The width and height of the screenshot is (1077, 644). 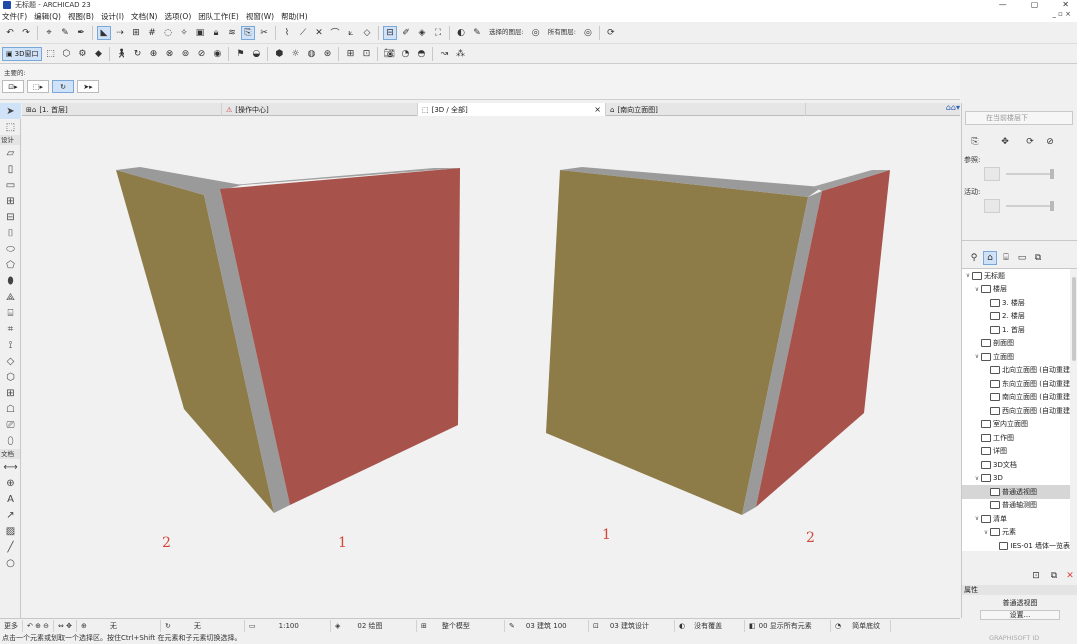 I want to click on snap-guides-icon: ⊞, so click(x=136, y=33).